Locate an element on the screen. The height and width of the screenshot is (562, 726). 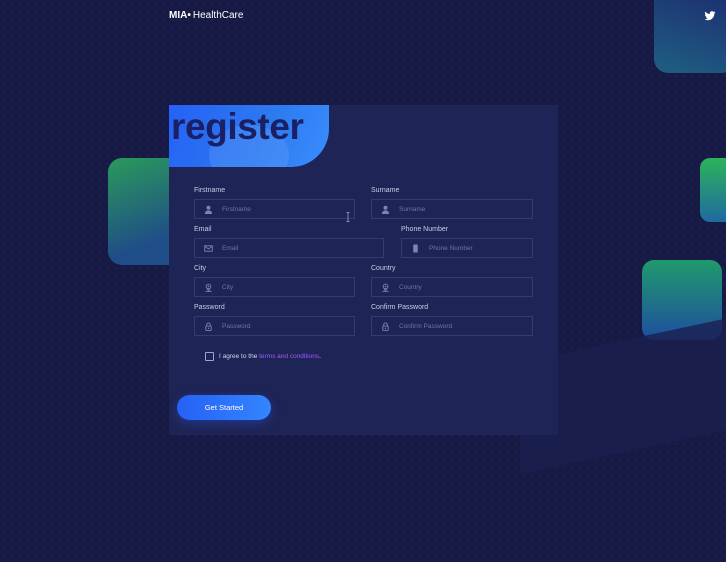
agree-suffix: . is located at coordinates (320, 356).